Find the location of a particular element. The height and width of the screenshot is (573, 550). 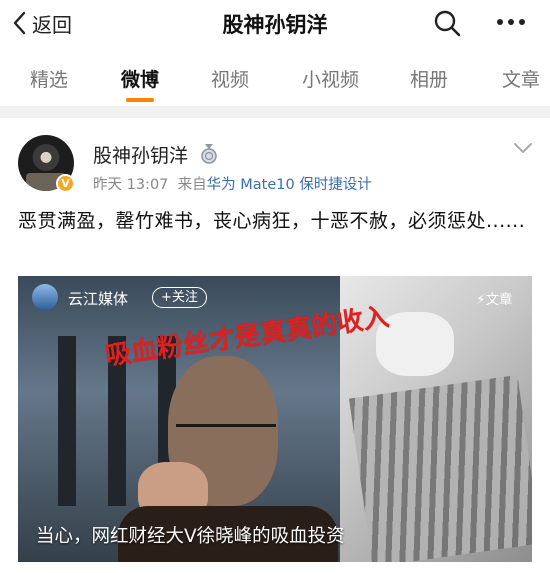

verified-badge: V is located at coordinates (65, 183).